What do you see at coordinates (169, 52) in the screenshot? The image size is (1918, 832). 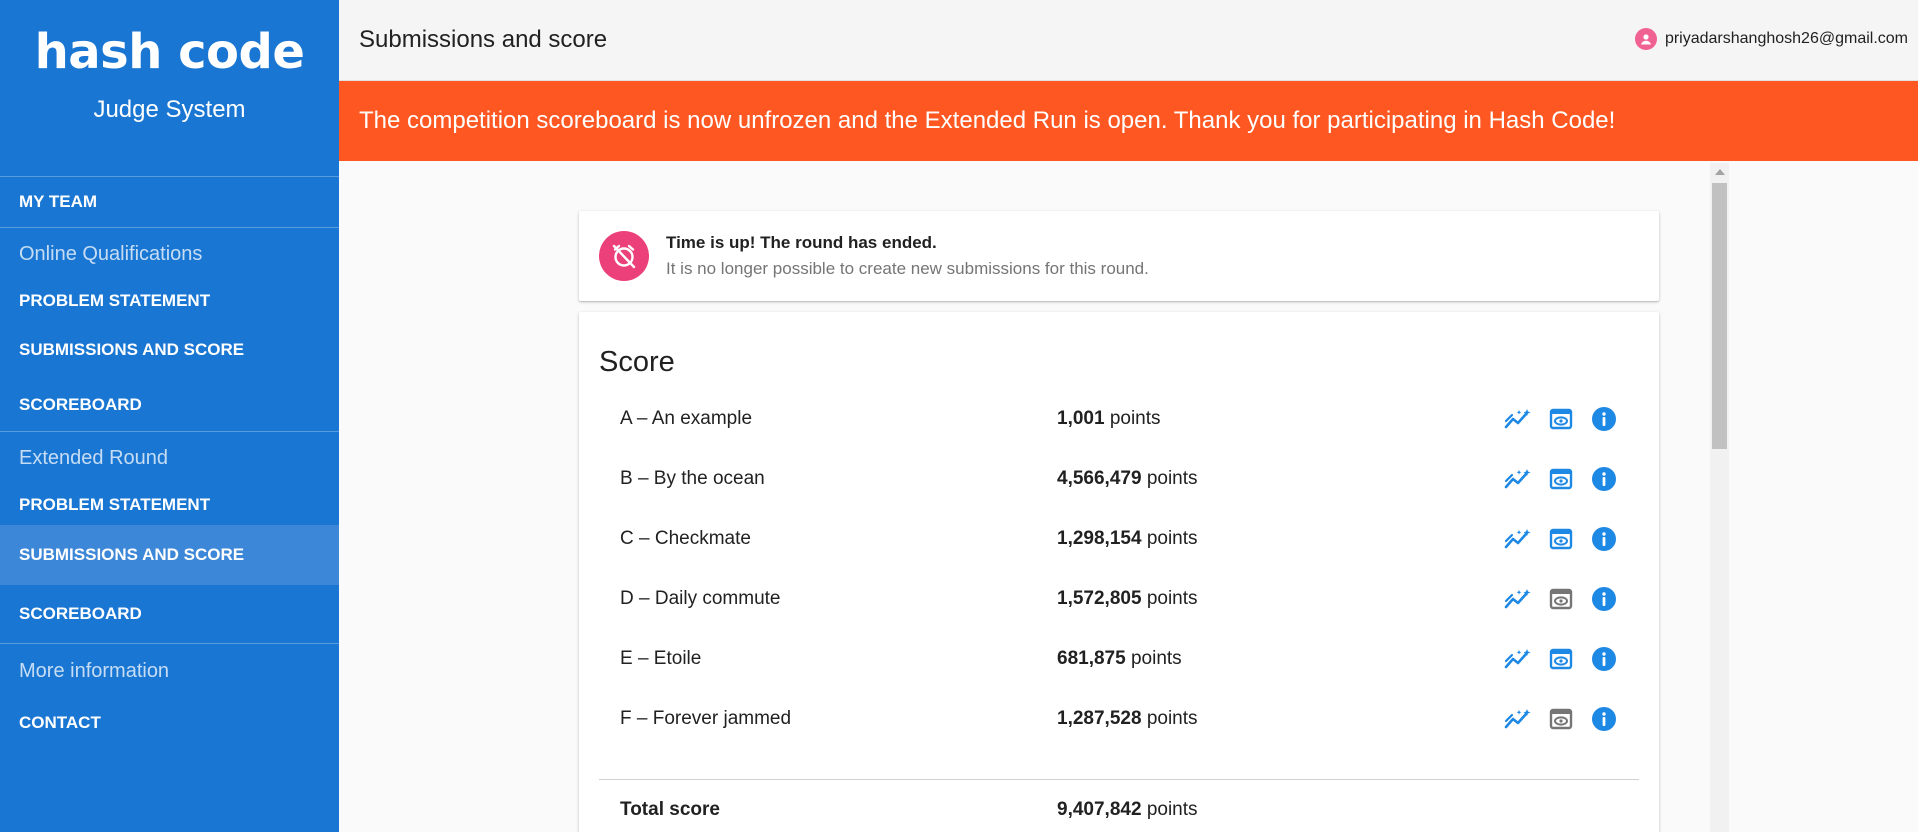 I see `logo: hash code` at bounding box center [169, 52].